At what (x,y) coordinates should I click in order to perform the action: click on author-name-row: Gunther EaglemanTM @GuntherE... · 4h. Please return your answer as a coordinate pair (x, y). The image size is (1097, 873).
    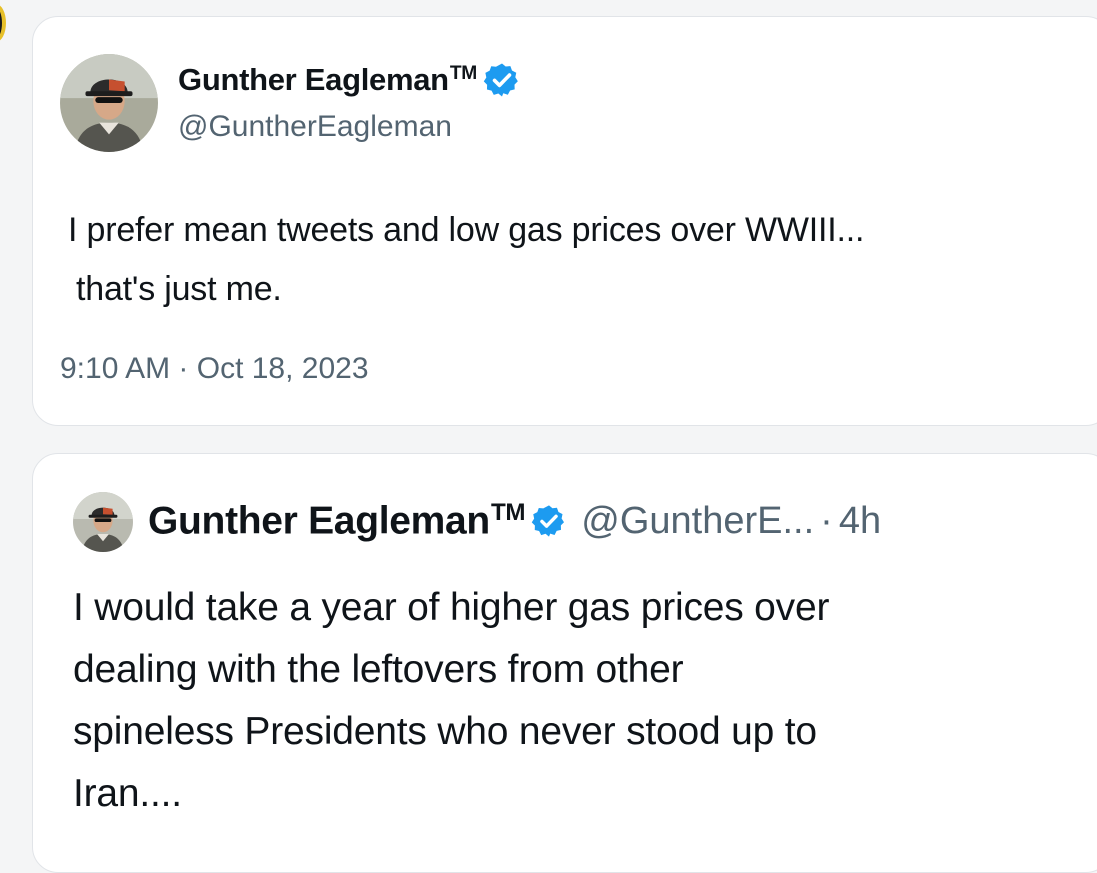
    Looking at the image, I should click on (514, 521).